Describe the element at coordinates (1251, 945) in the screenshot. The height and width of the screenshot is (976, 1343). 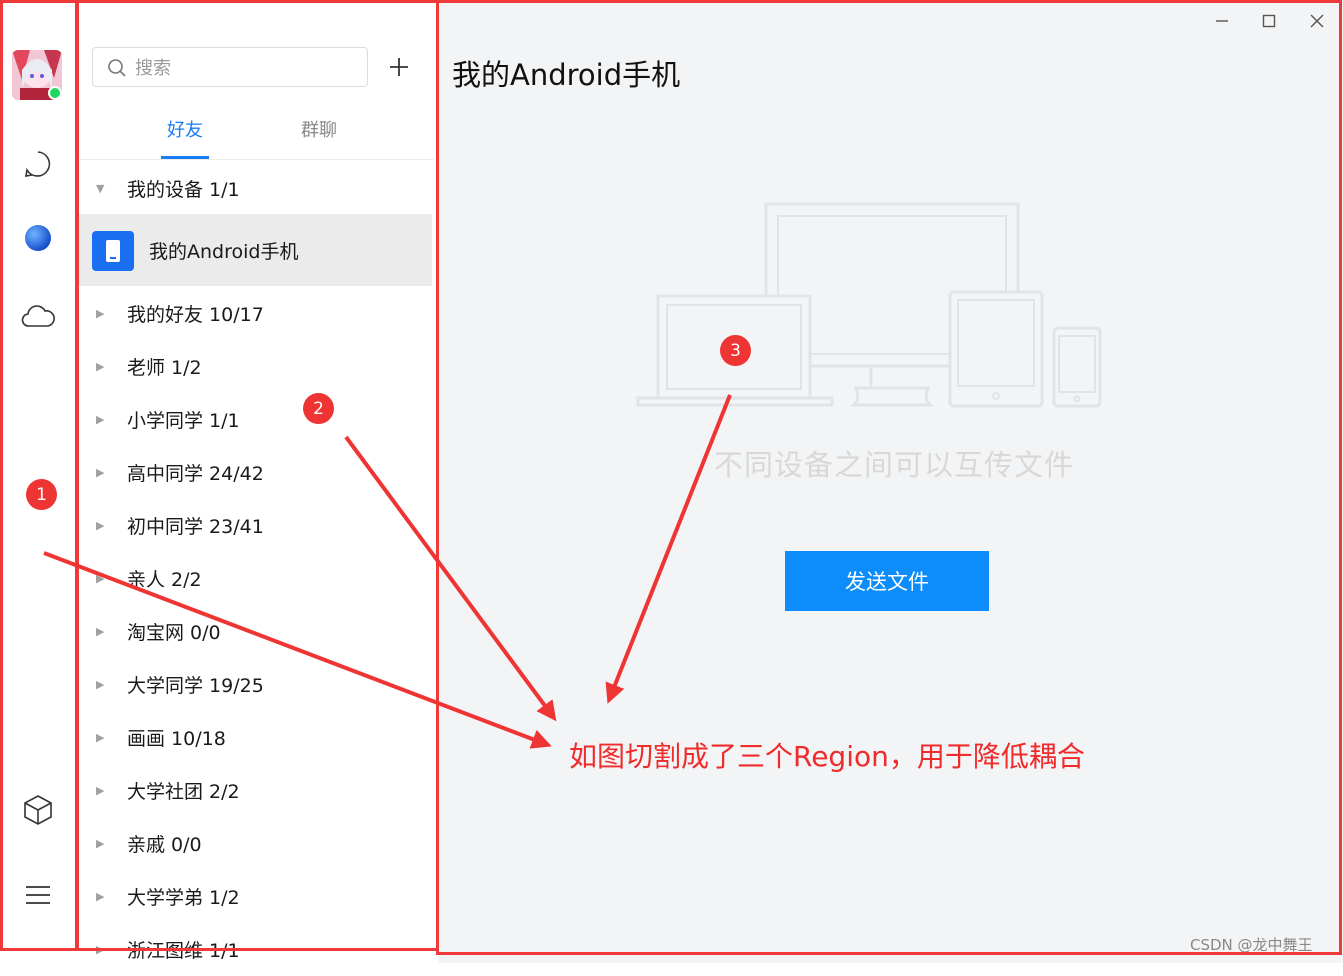
I see `watermark: CSDN @龙中舞王` at that location.